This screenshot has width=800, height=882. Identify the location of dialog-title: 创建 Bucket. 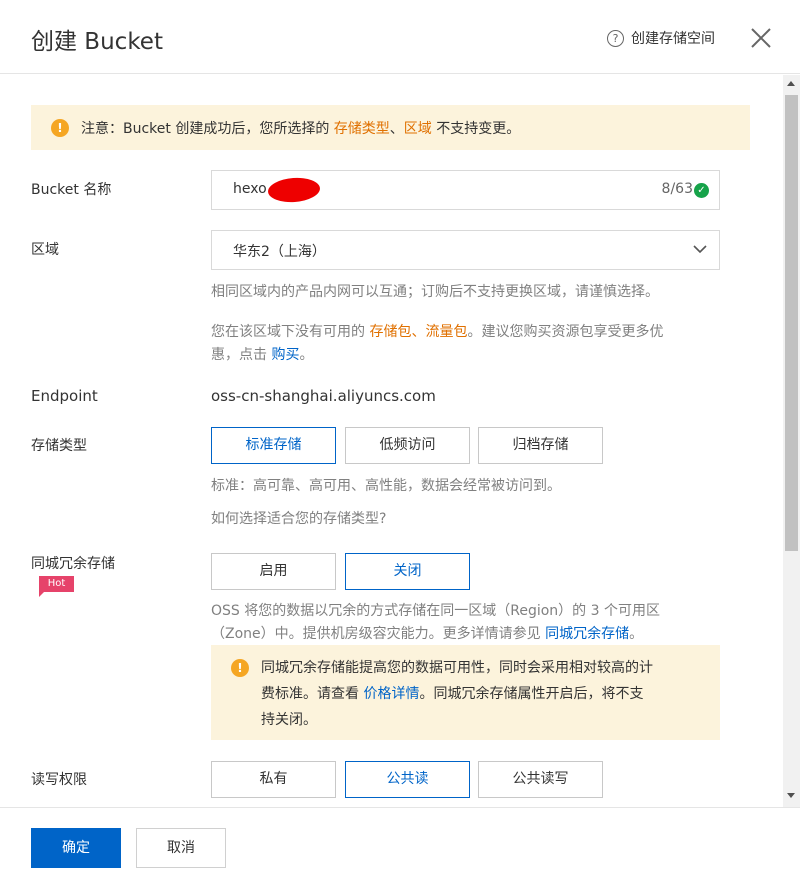
(97, 42).